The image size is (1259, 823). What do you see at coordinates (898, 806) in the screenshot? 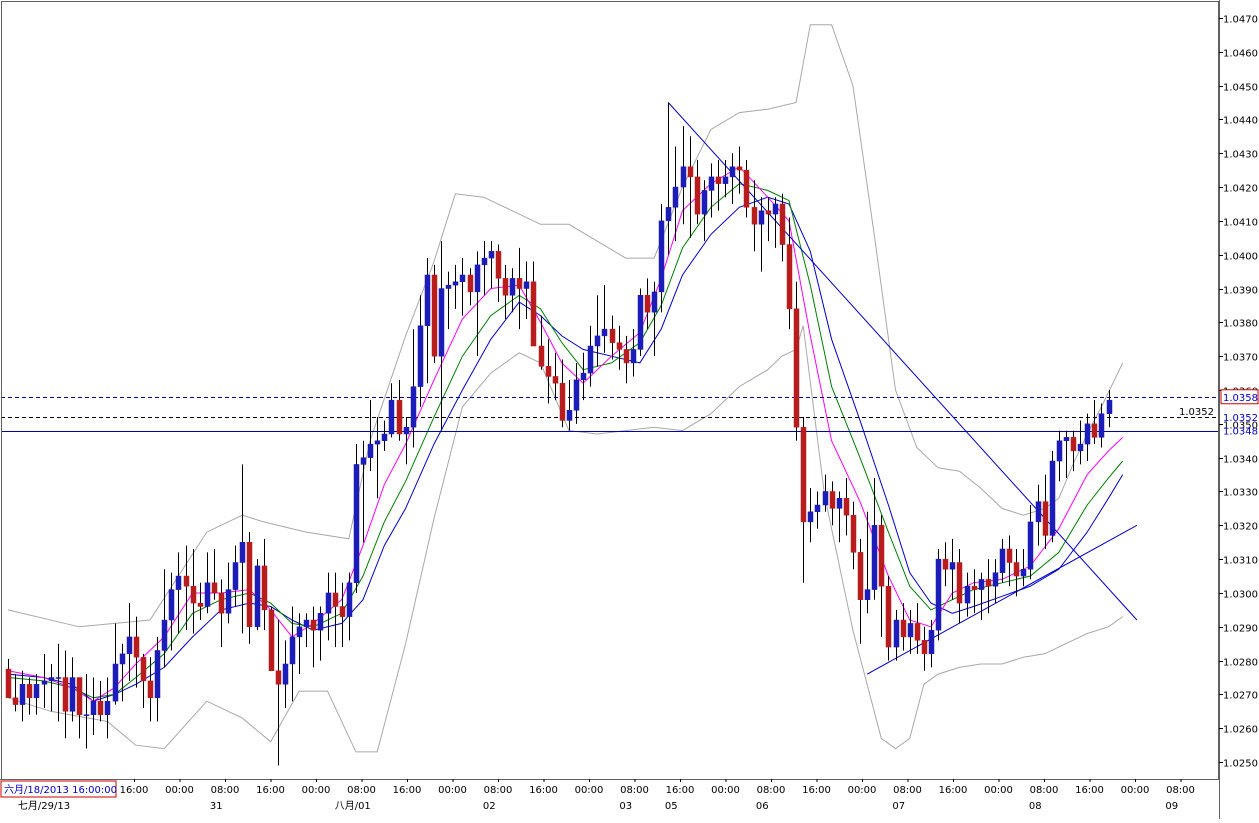
I see `x-date-label: 07` at bounding box center [898, 806].